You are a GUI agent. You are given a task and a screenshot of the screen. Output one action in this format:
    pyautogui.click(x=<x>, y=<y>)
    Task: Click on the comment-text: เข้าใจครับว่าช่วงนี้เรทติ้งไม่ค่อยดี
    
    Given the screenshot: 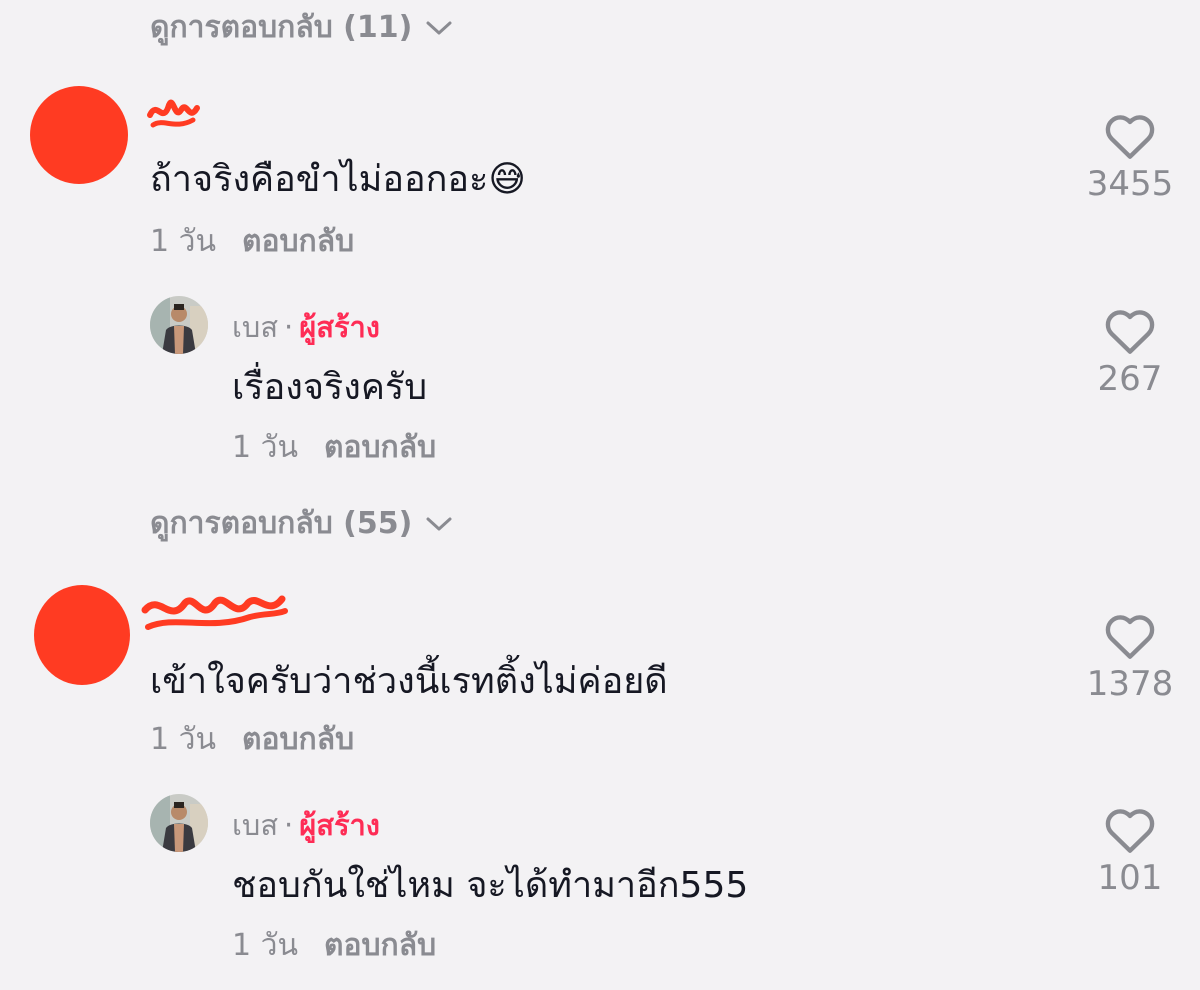 What is the action you would take?
    pyautogui.click(x=409, y=681)
    